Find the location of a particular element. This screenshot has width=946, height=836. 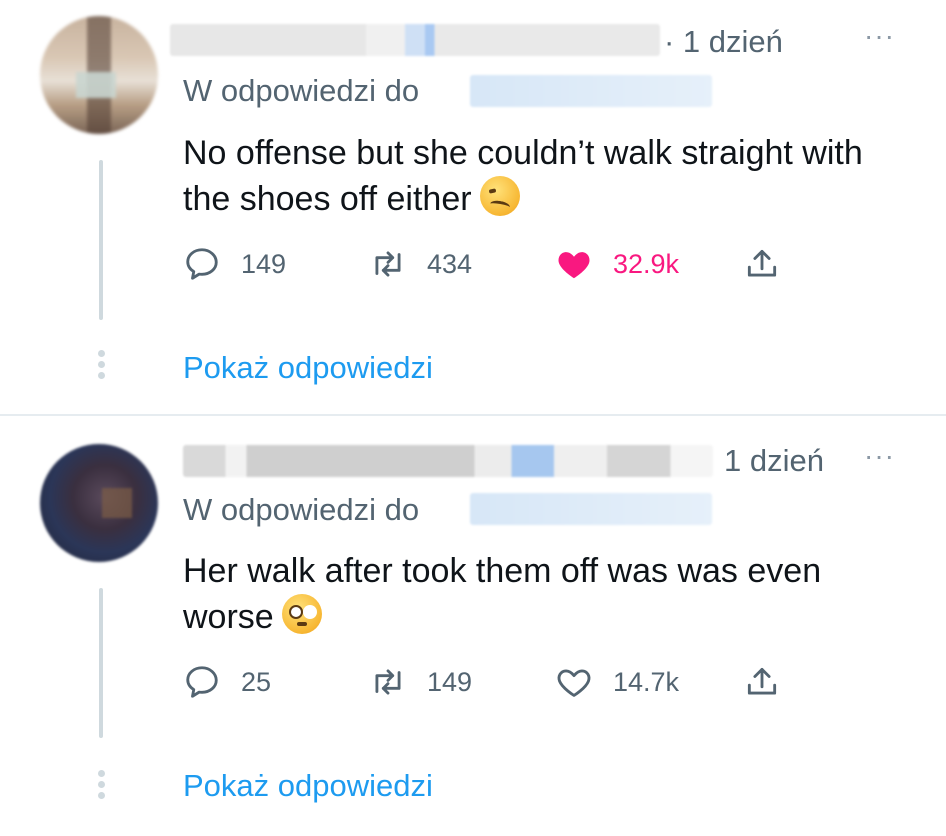

like-count: 14.7k is located at coordinates (646, 681).